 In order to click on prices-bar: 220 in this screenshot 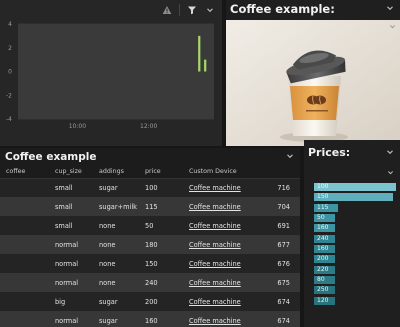, I will do `click(357, 269)`.